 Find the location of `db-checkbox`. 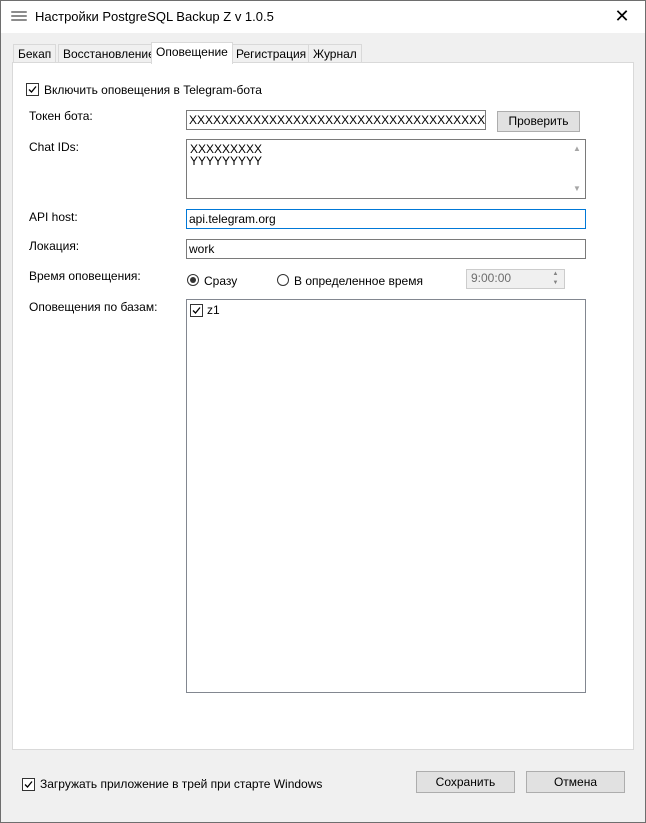

db-checkbox is located at coordinates (196, 310).